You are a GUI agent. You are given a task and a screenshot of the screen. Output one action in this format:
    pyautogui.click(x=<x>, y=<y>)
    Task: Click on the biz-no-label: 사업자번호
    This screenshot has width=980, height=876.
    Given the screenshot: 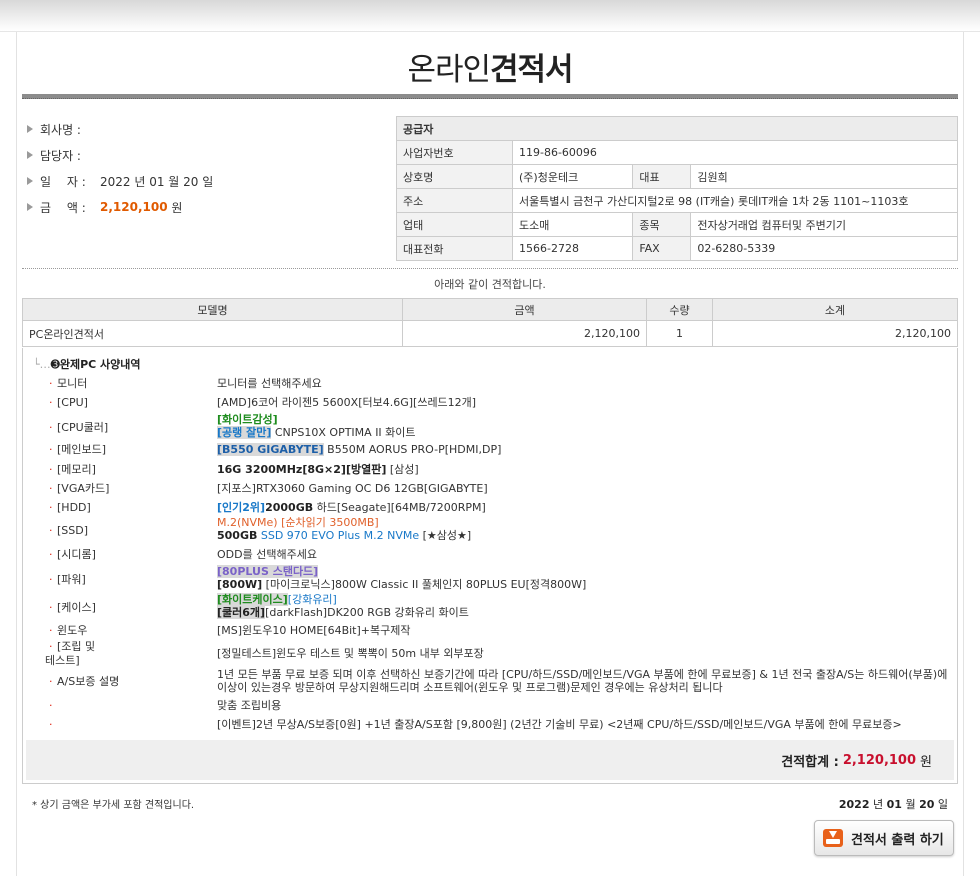 What is the action you would take?
    pyautogui.click(x=454, y=152)
    